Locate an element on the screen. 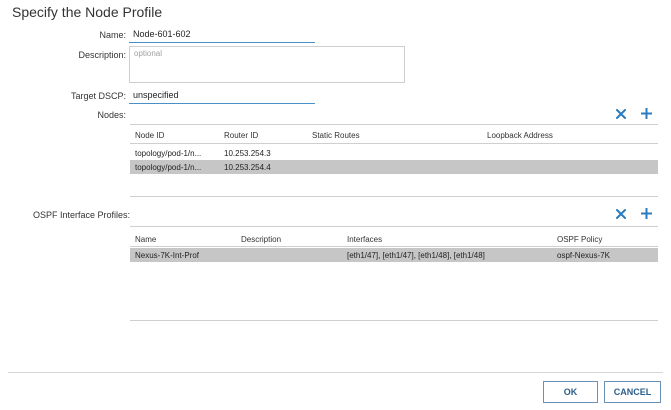 Image resolution: width=671 pixels, height=410 pixels. name-input is located at coordinates (222, 35).